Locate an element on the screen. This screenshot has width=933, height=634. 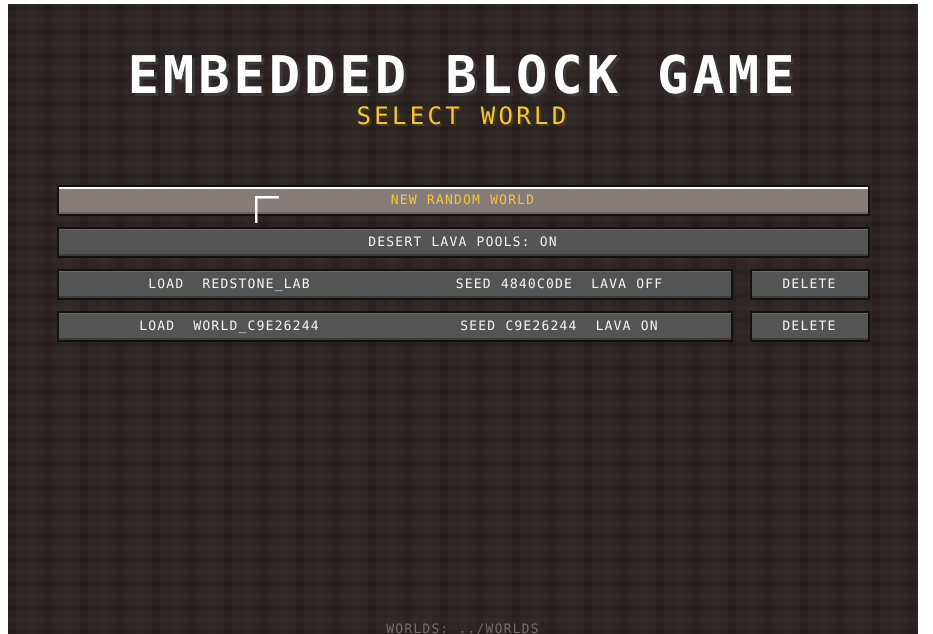
worlds-path-text: WORLDS: ../WORLDS is located at coordinates (463, 628).